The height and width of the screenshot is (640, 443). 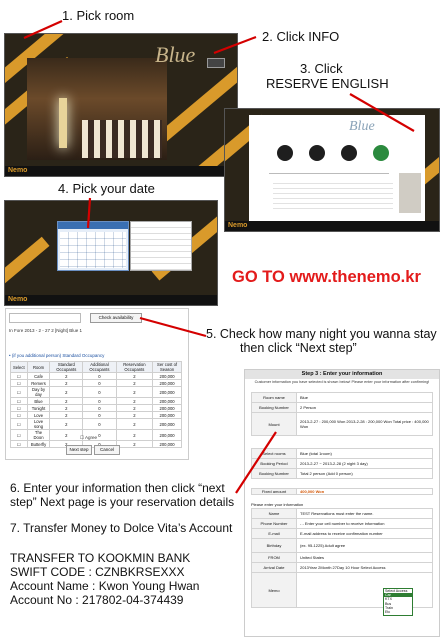 What do you see at coordinates (97, 572) in the screenshot?
I see `swift-code: SWIFT CODE : CZNBKRSEXXX` at bounding box center [97, 572].